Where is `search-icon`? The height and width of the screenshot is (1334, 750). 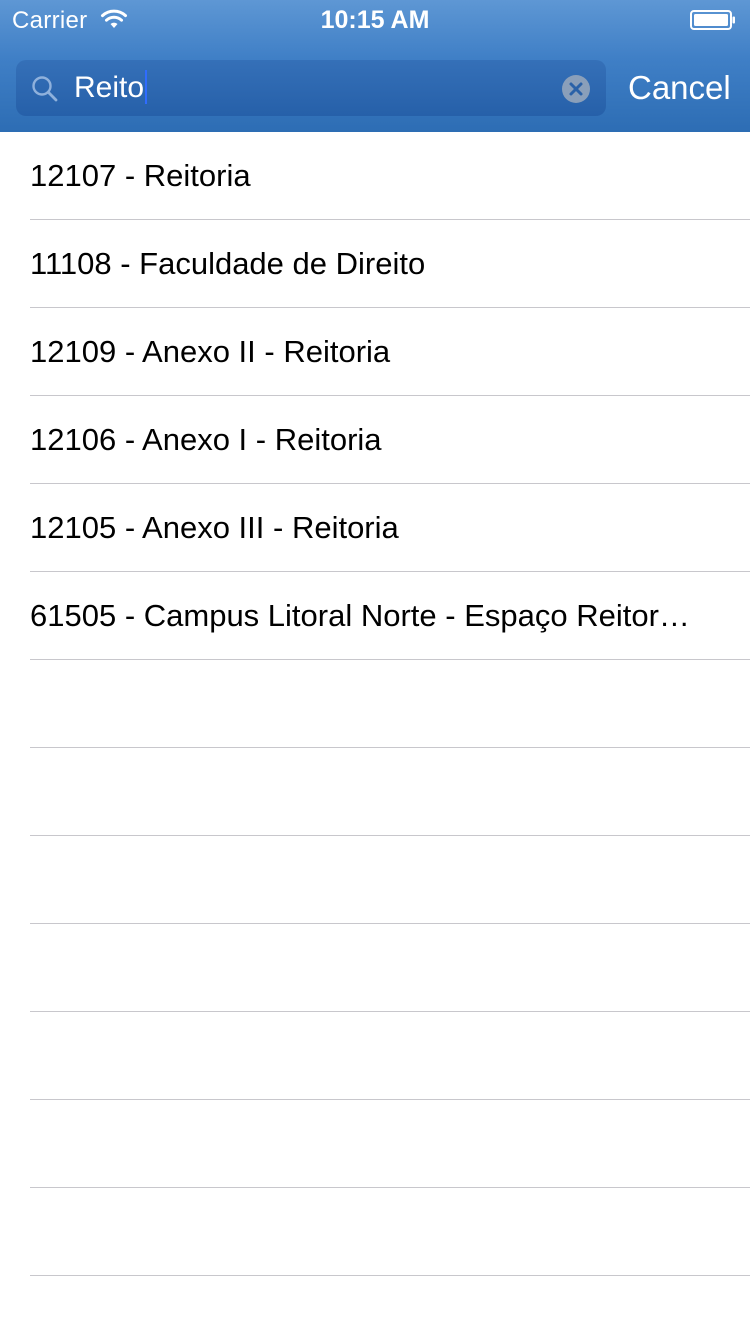
search-icon is located at coordinates (45, 89).